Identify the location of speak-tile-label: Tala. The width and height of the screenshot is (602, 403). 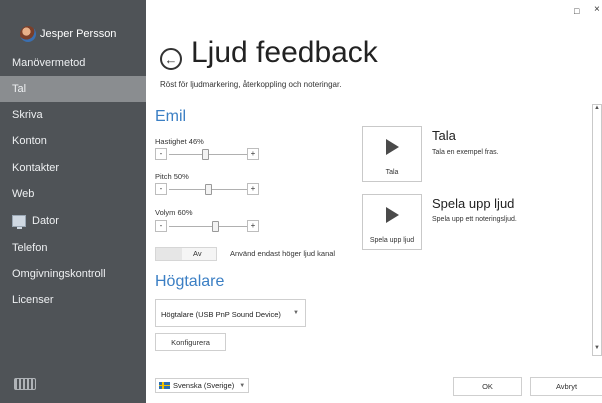
(392, 172).